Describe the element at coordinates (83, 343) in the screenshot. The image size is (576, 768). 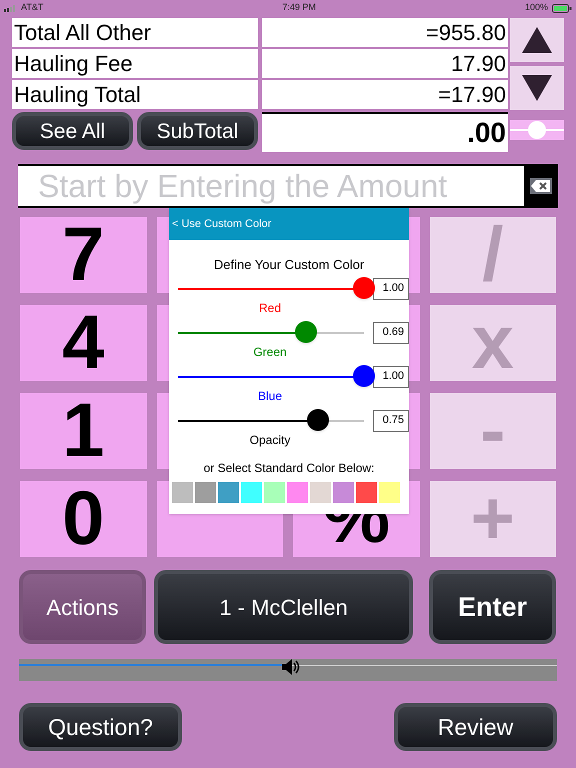
I see `keypad-key: 4` at that location.